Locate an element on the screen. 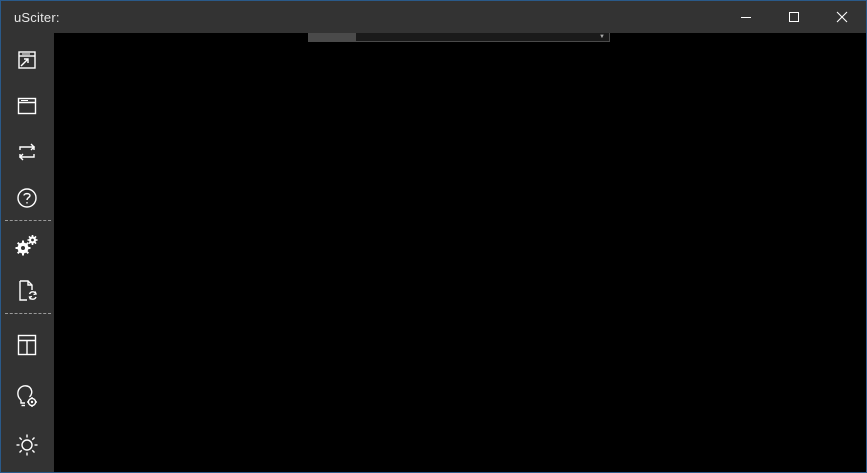  sidebar-open-window-button is located at coordinates (27, 60).